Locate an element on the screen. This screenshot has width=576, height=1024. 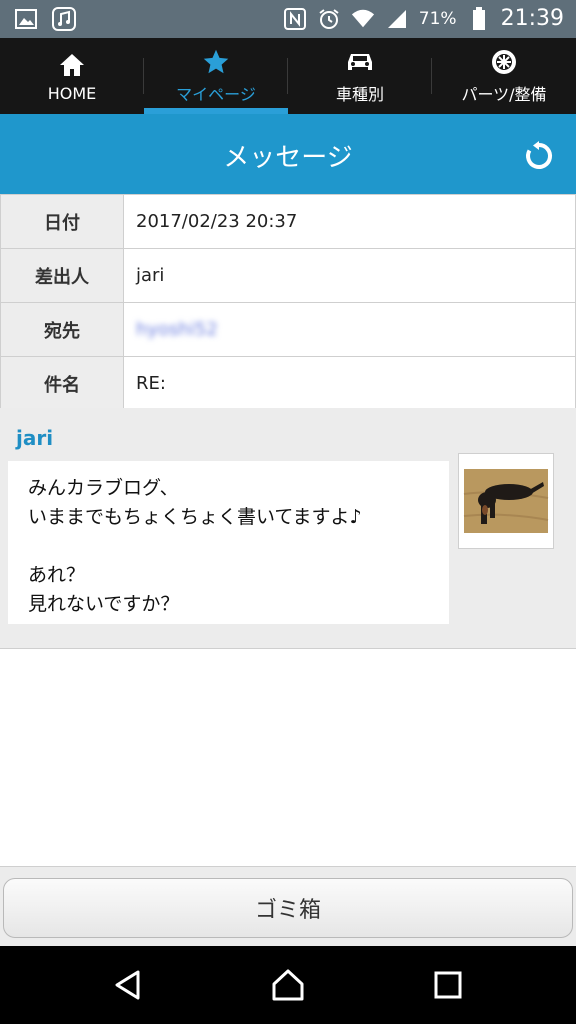
refresh-button is located at coordinates (539, 156).